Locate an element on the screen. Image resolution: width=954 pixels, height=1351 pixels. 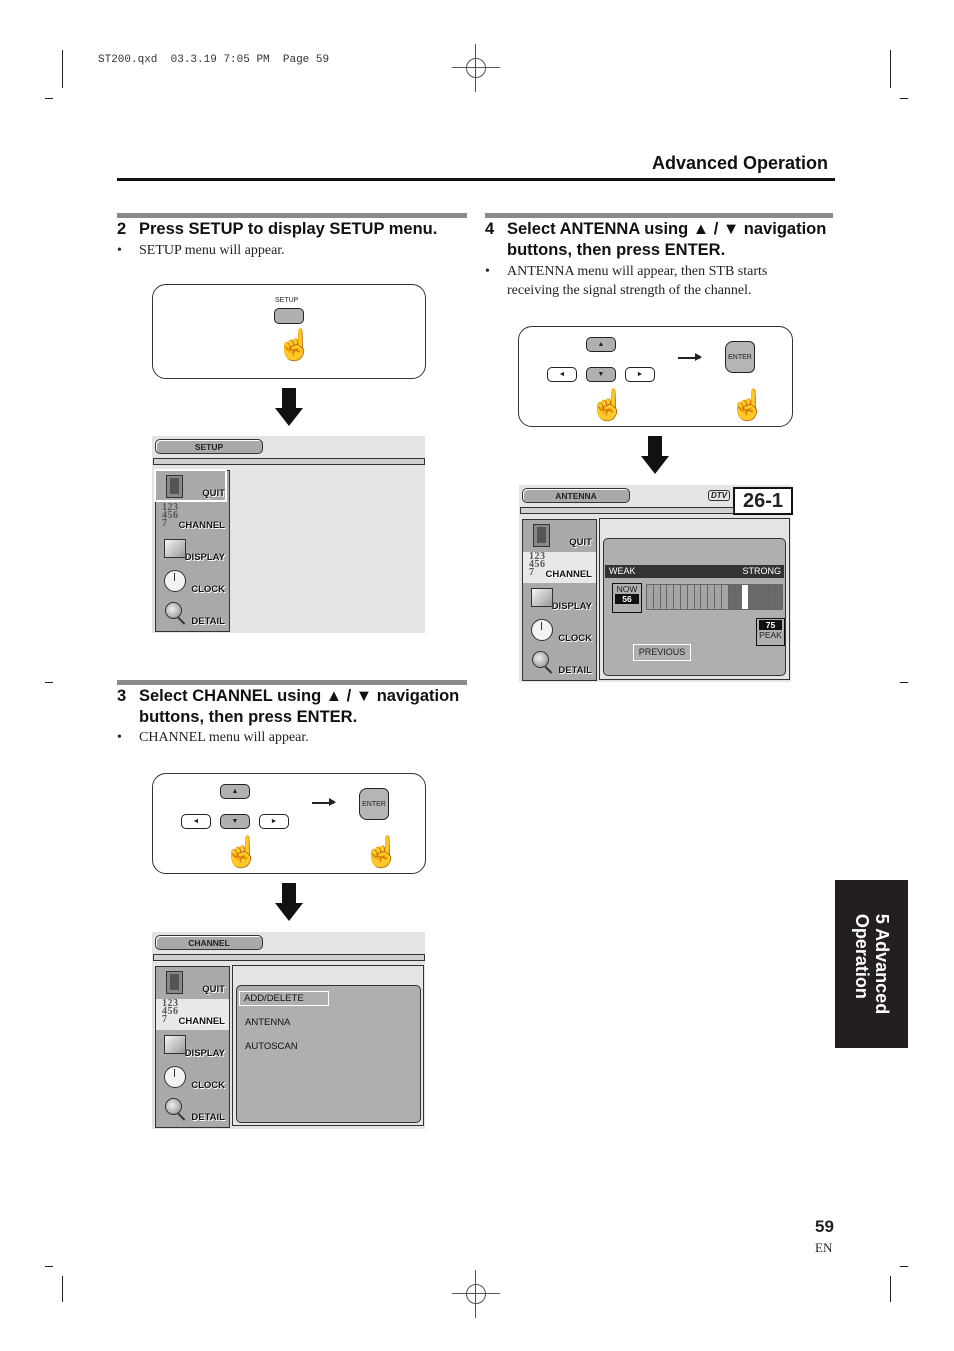
submenu-item-autoscan: AUTOSCAN is located at coordinates (271, 1046).